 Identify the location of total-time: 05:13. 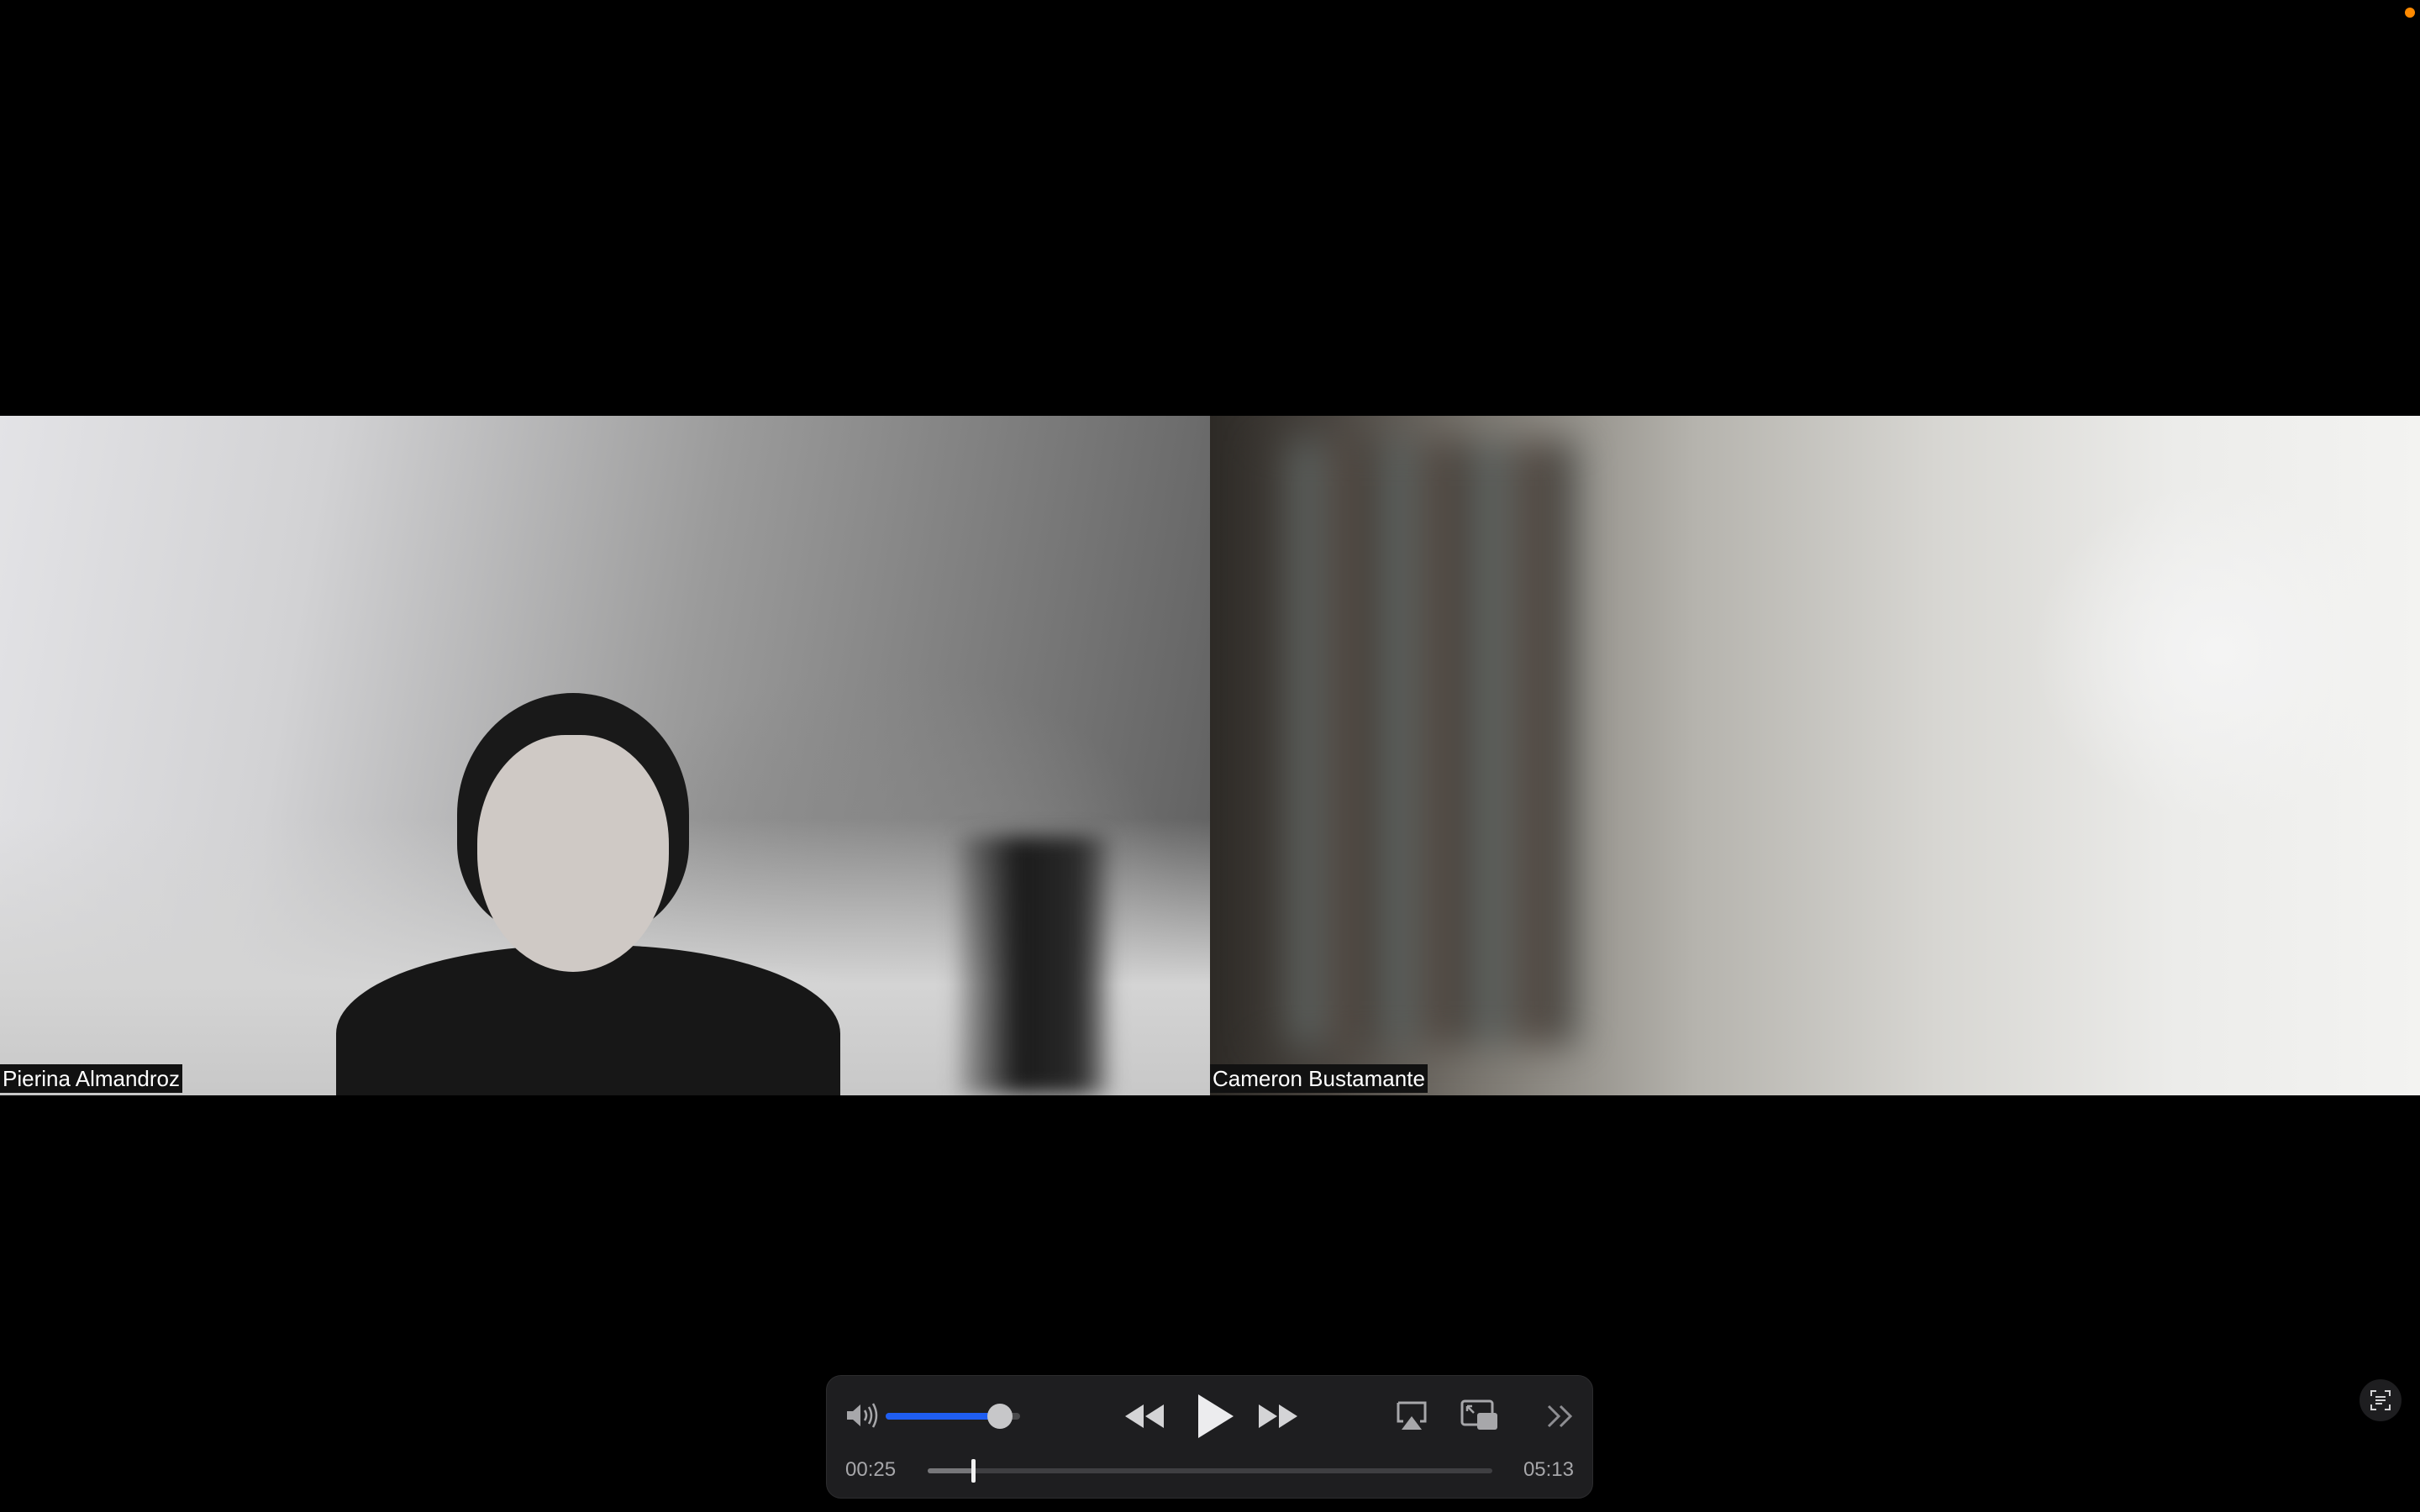
(1548, 1469).